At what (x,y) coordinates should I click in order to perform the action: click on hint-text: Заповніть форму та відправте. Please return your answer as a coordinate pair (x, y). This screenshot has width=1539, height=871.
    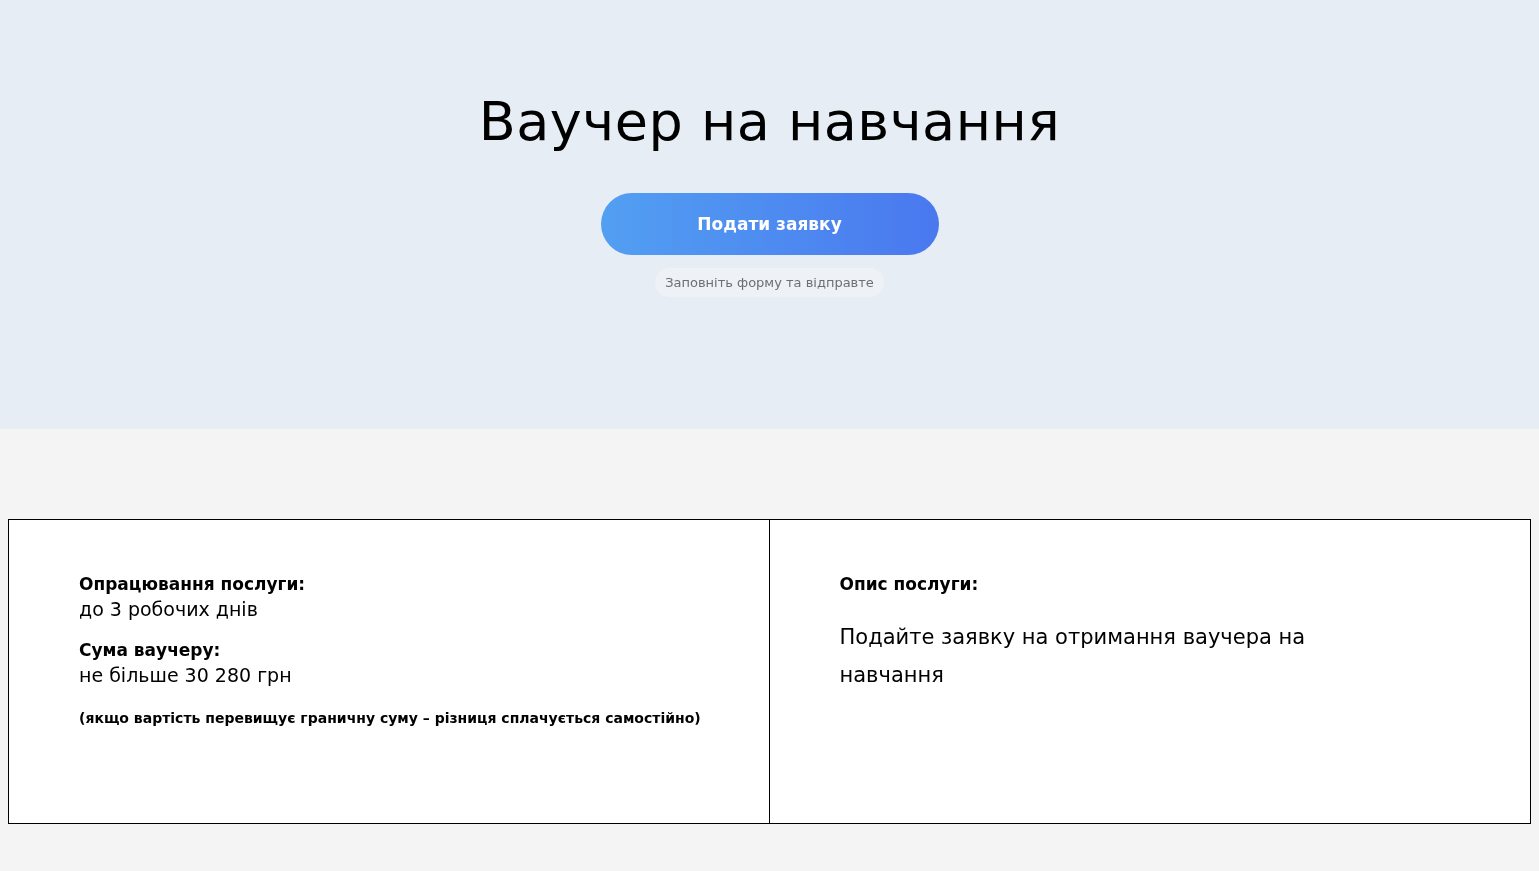
    Looking at the image, I should click on (769, 282).